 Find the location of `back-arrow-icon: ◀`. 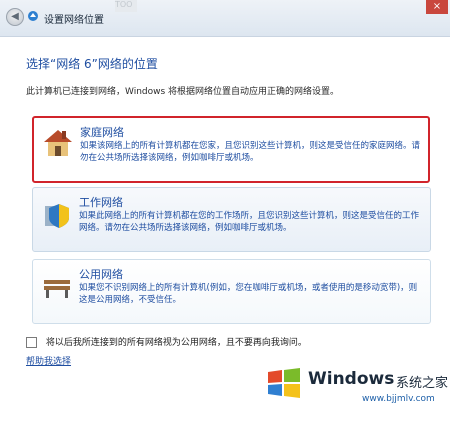

back-arrow-icon: ◀ is located at coordinates (15, 17).